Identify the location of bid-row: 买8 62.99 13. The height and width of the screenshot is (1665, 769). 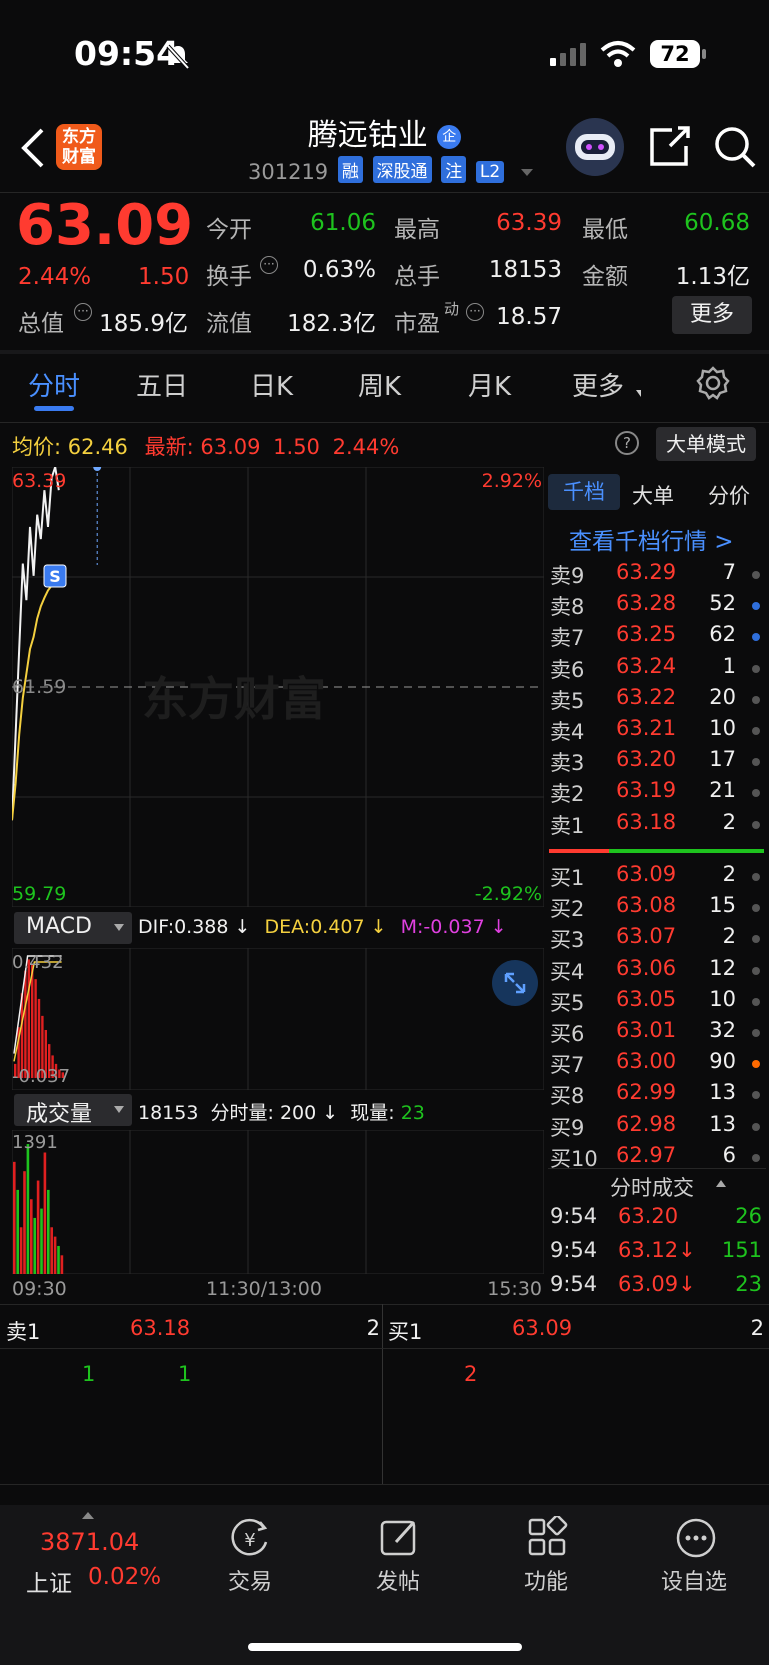
(657, 1095).